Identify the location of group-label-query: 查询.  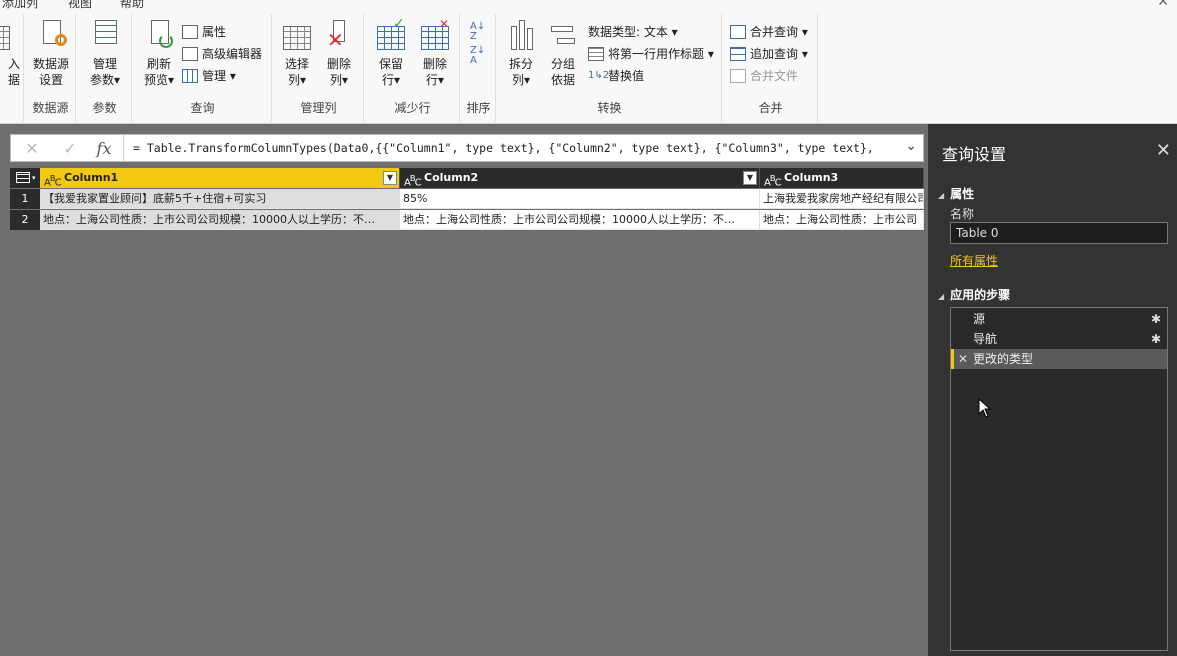
(202, 108).